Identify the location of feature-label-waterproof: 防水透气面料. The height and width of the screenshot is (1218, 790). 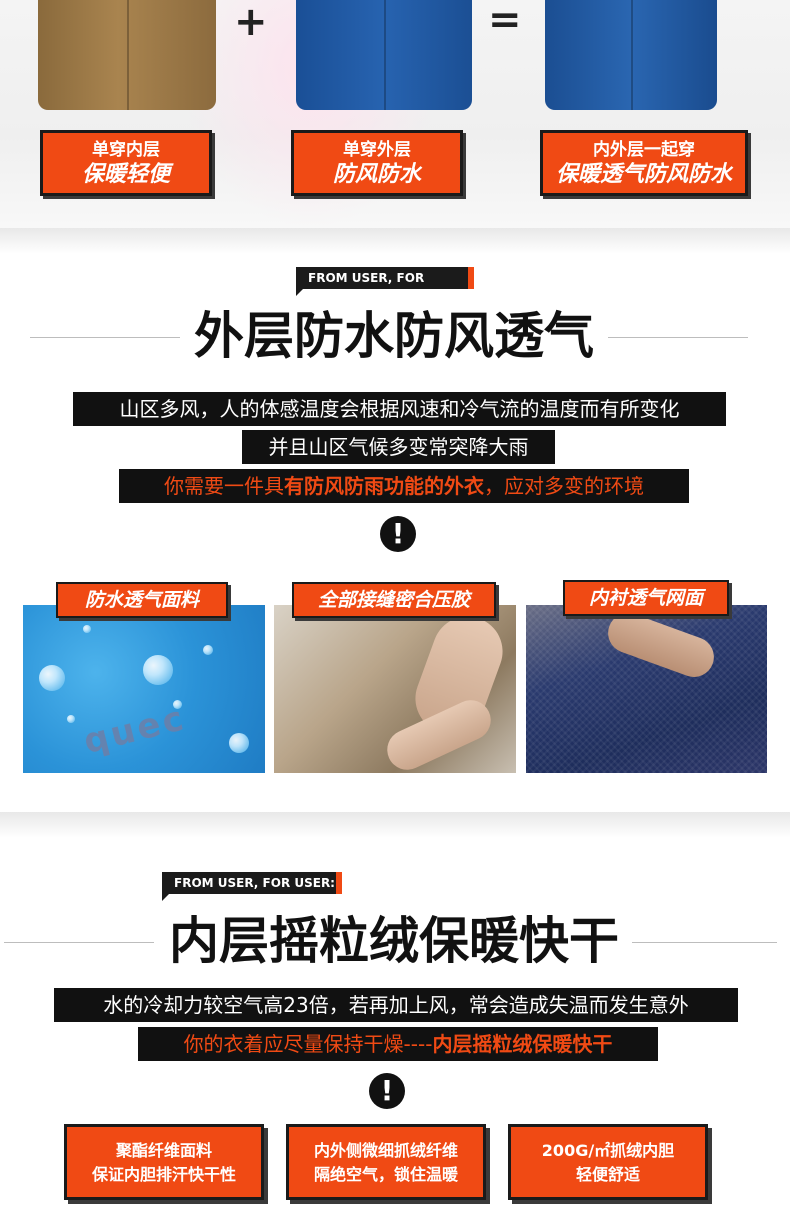
(142, 600).